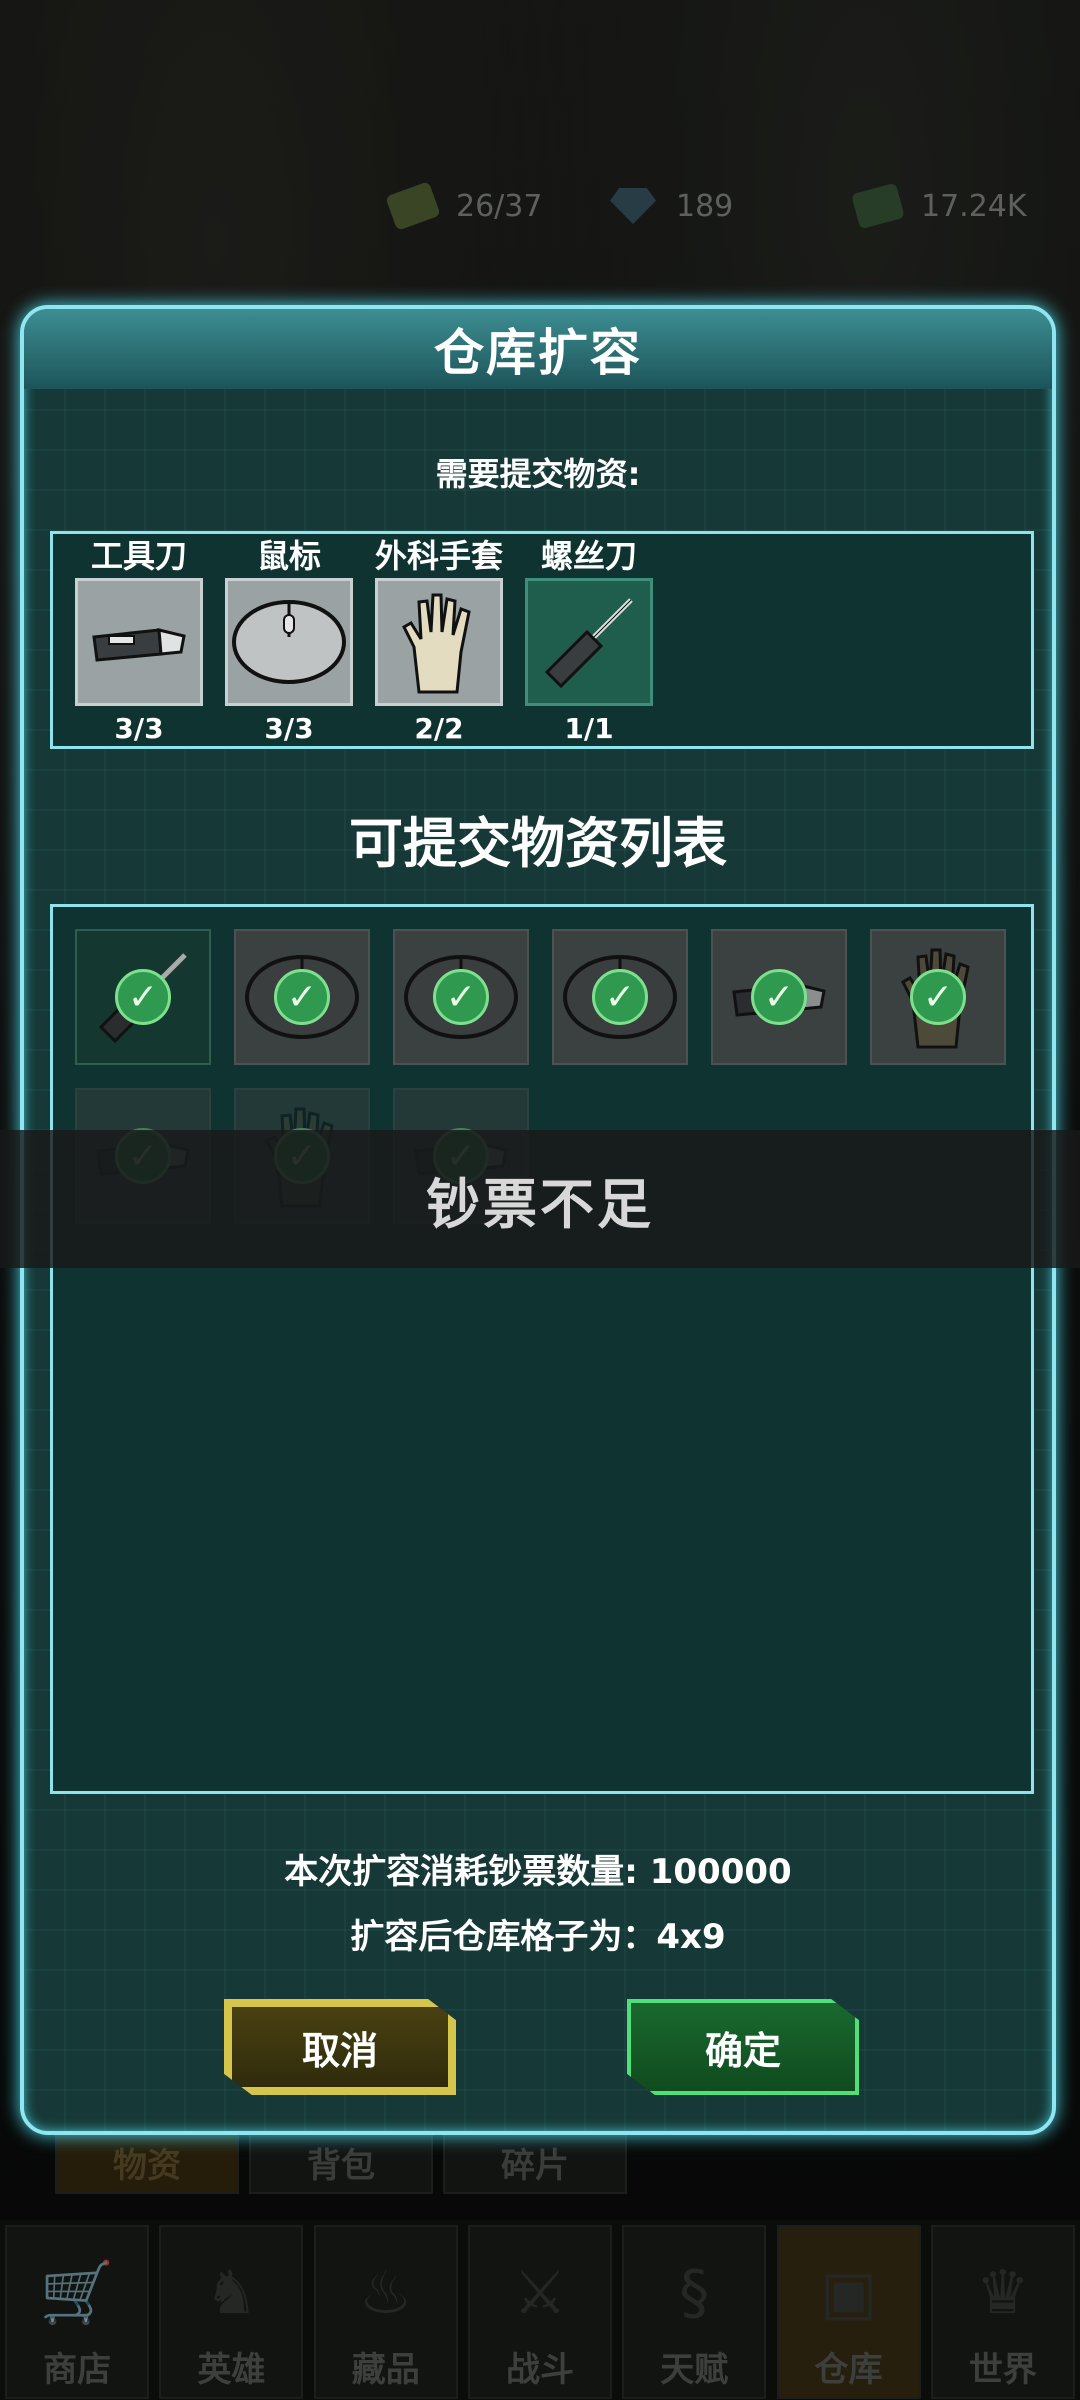  What do you see at coordinates (438, 556) in the screenshot?
I see `required-item-name: 外科手套` at bounding box center [438, 556].